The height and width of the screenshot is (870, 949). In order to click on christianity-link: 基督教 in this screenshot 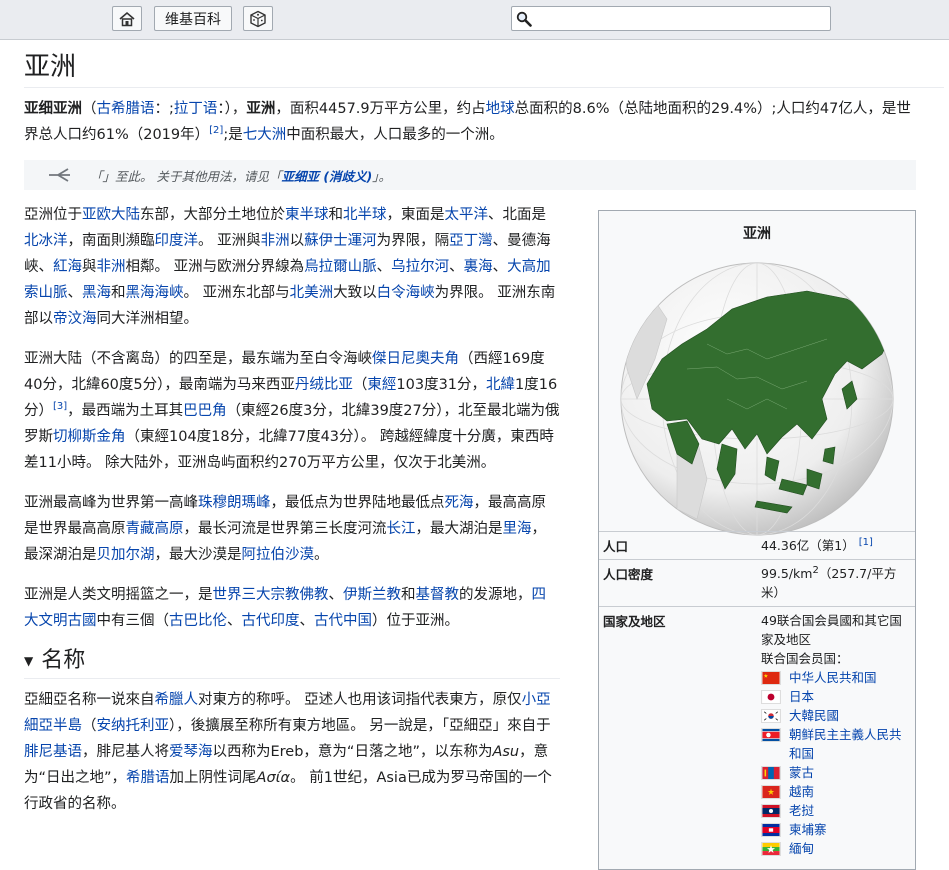, I will do `click(438, 595)`.